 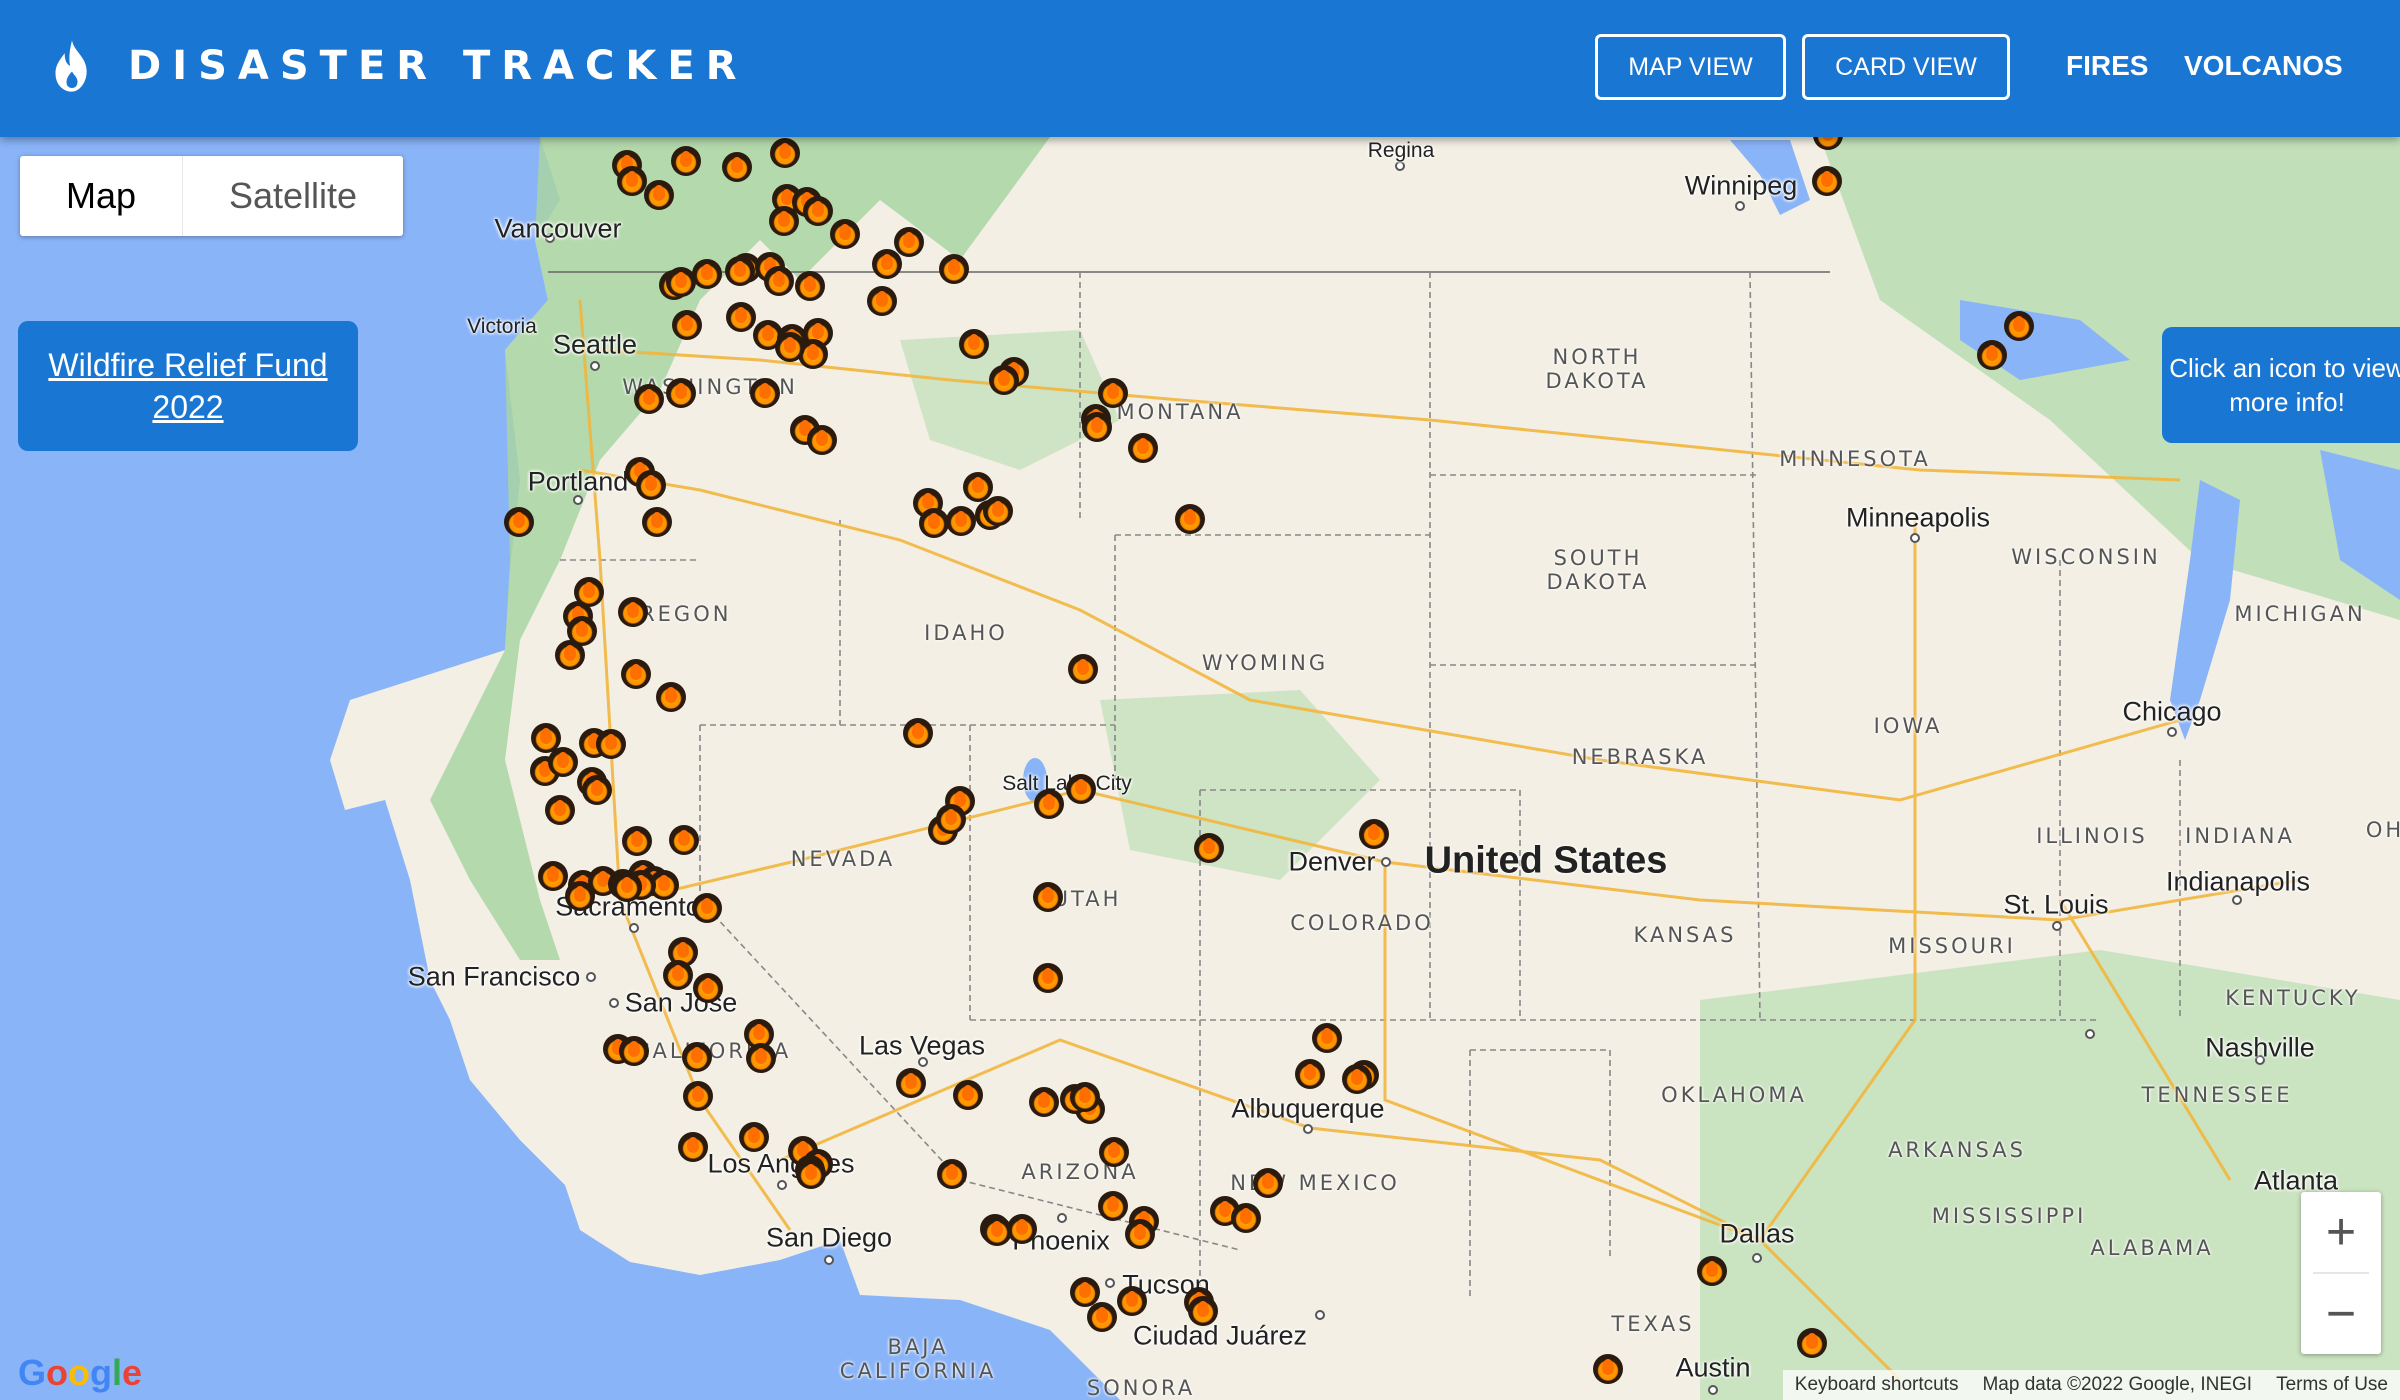 I want to click on terms-of-use-link: Terms of Use, so click(x=2332, y=1385).